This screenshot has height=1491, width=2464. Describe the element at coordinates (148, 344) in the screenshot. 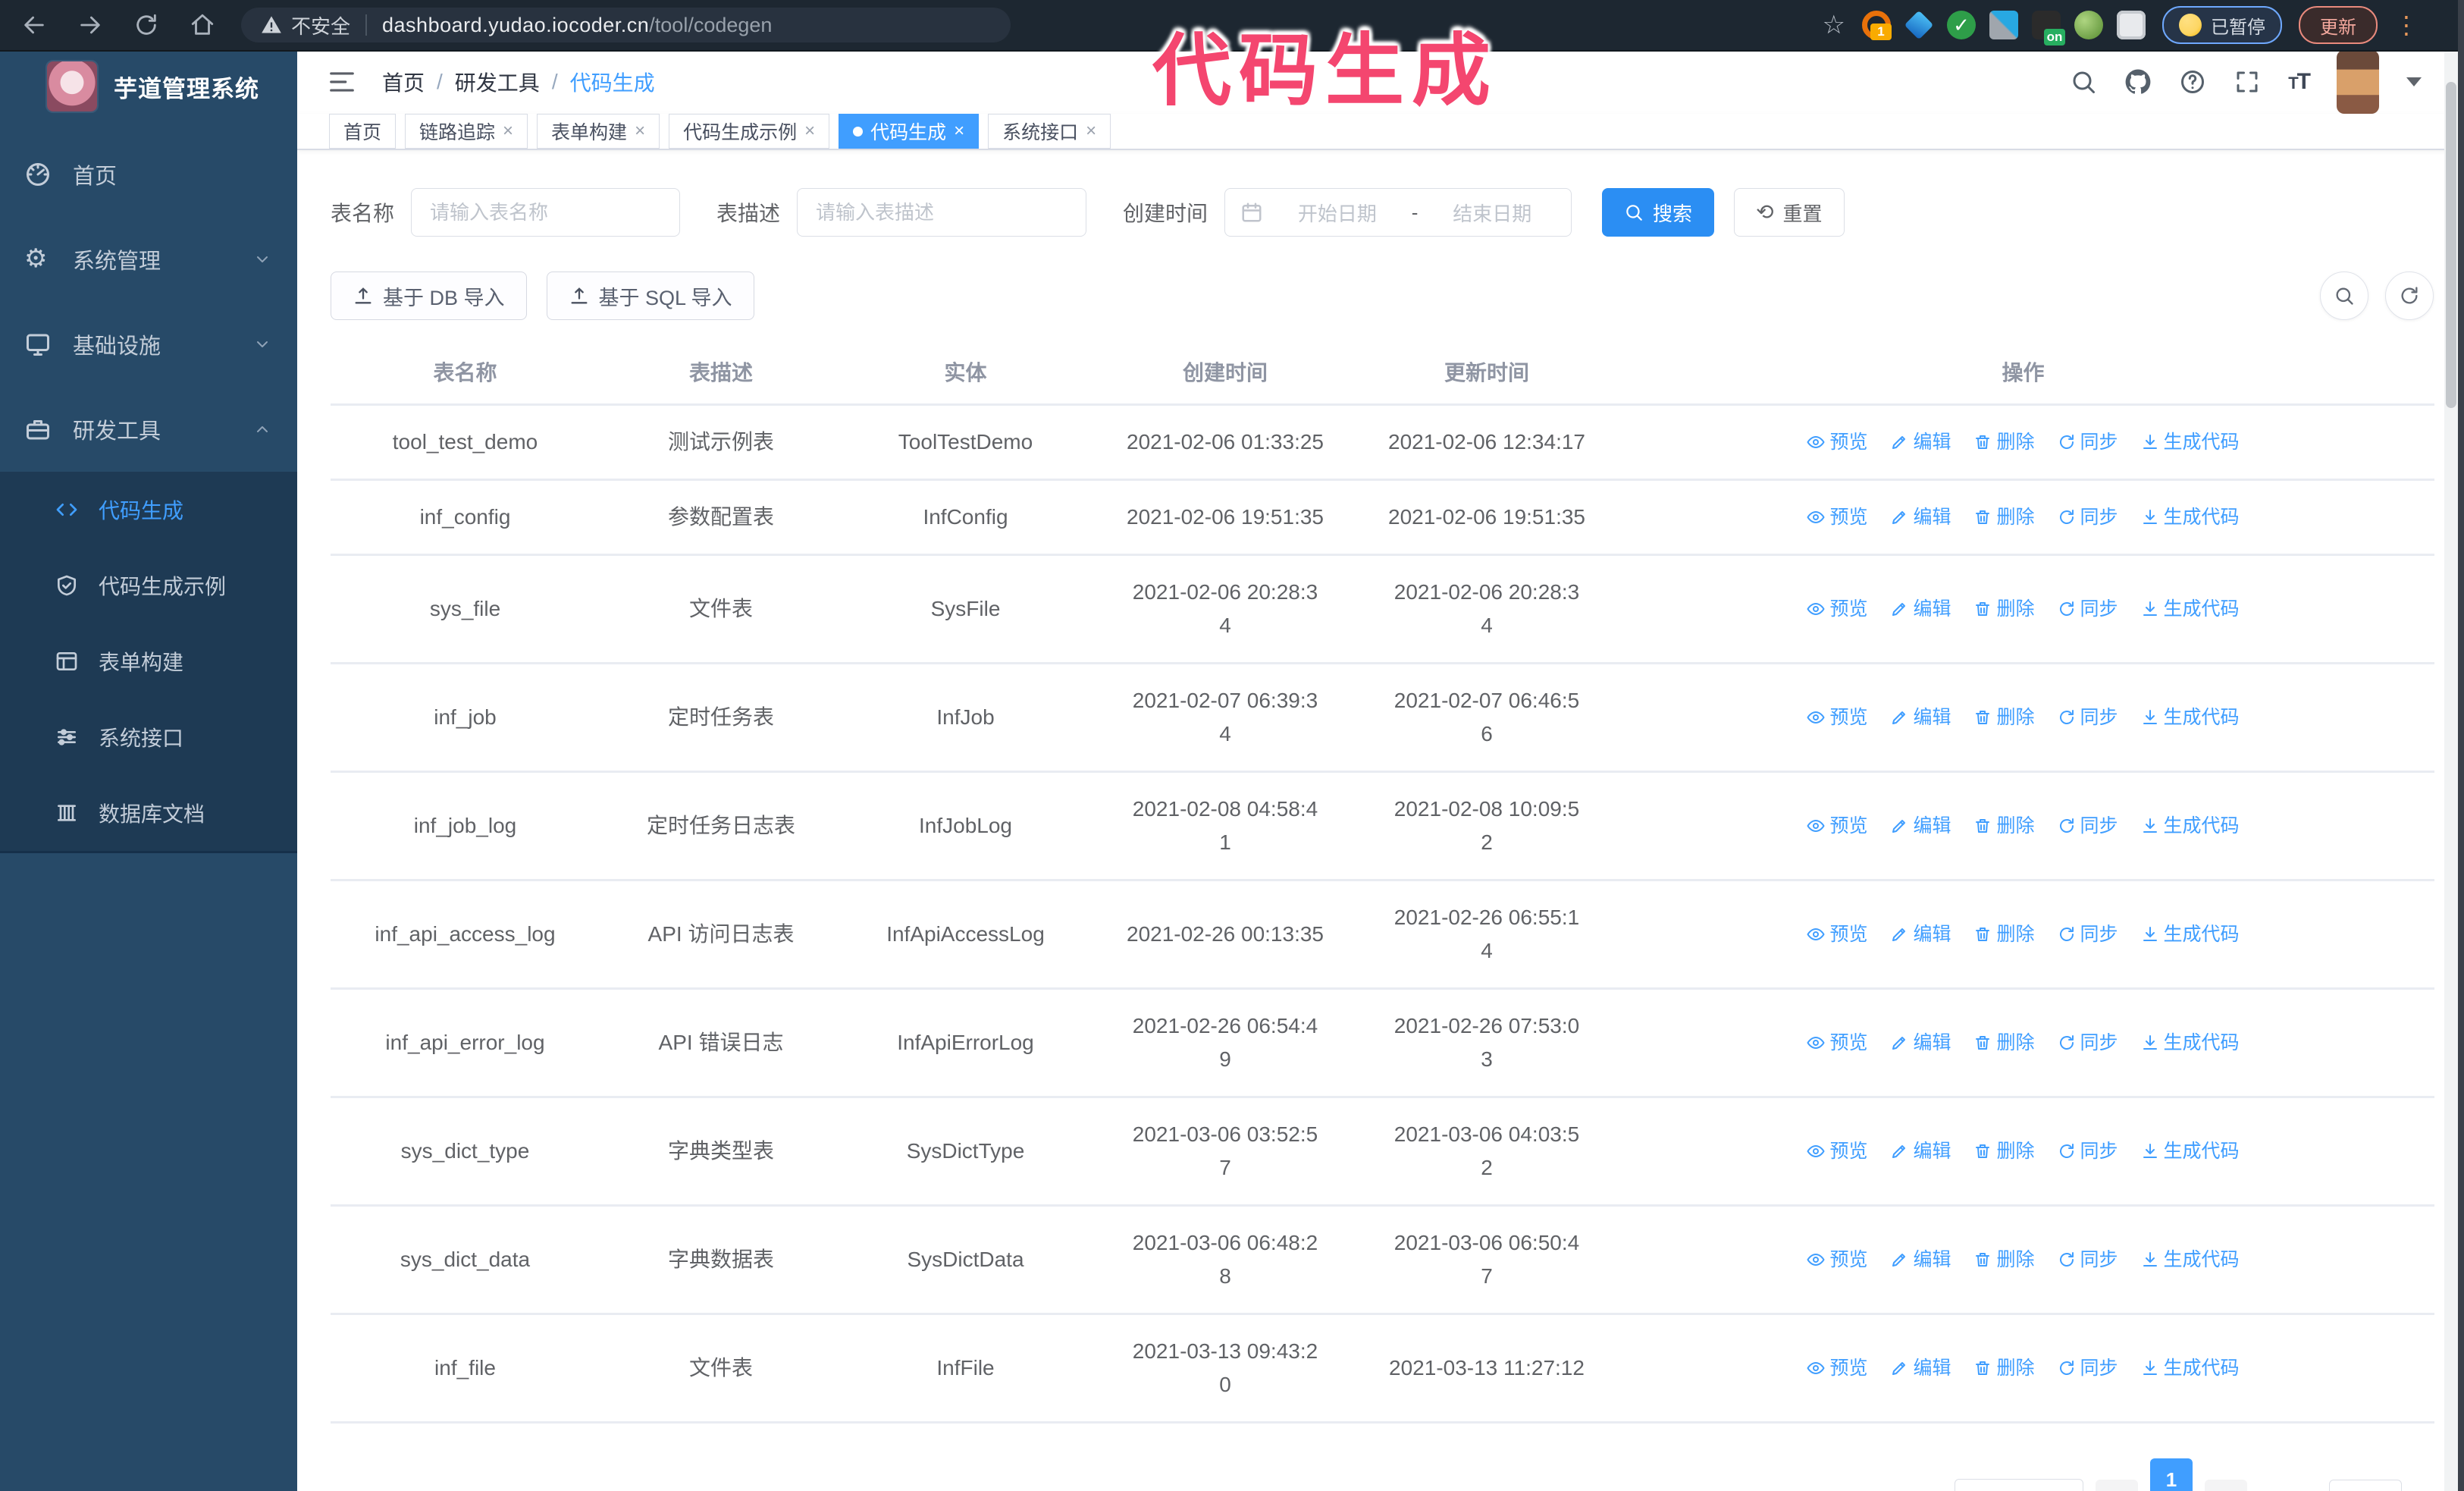

I see `sidebar-item-infra: 基础设施` at that location.